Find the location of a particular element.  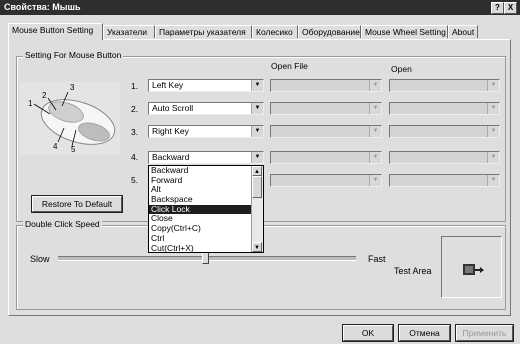

button-2-open-file-select: ▼ is located at coordinates (326, 108).